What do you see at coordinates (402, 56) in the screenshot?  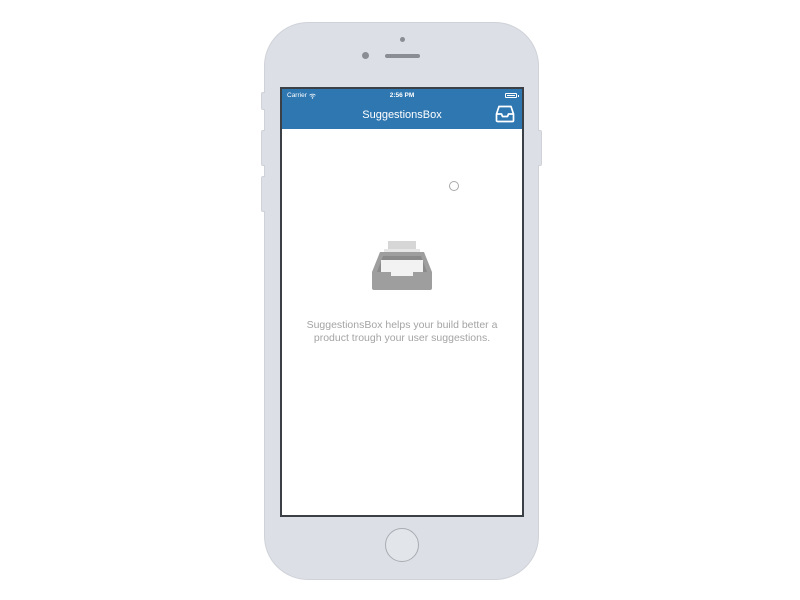 I see `earpiece-speaker` at bounding box center [402, 56].